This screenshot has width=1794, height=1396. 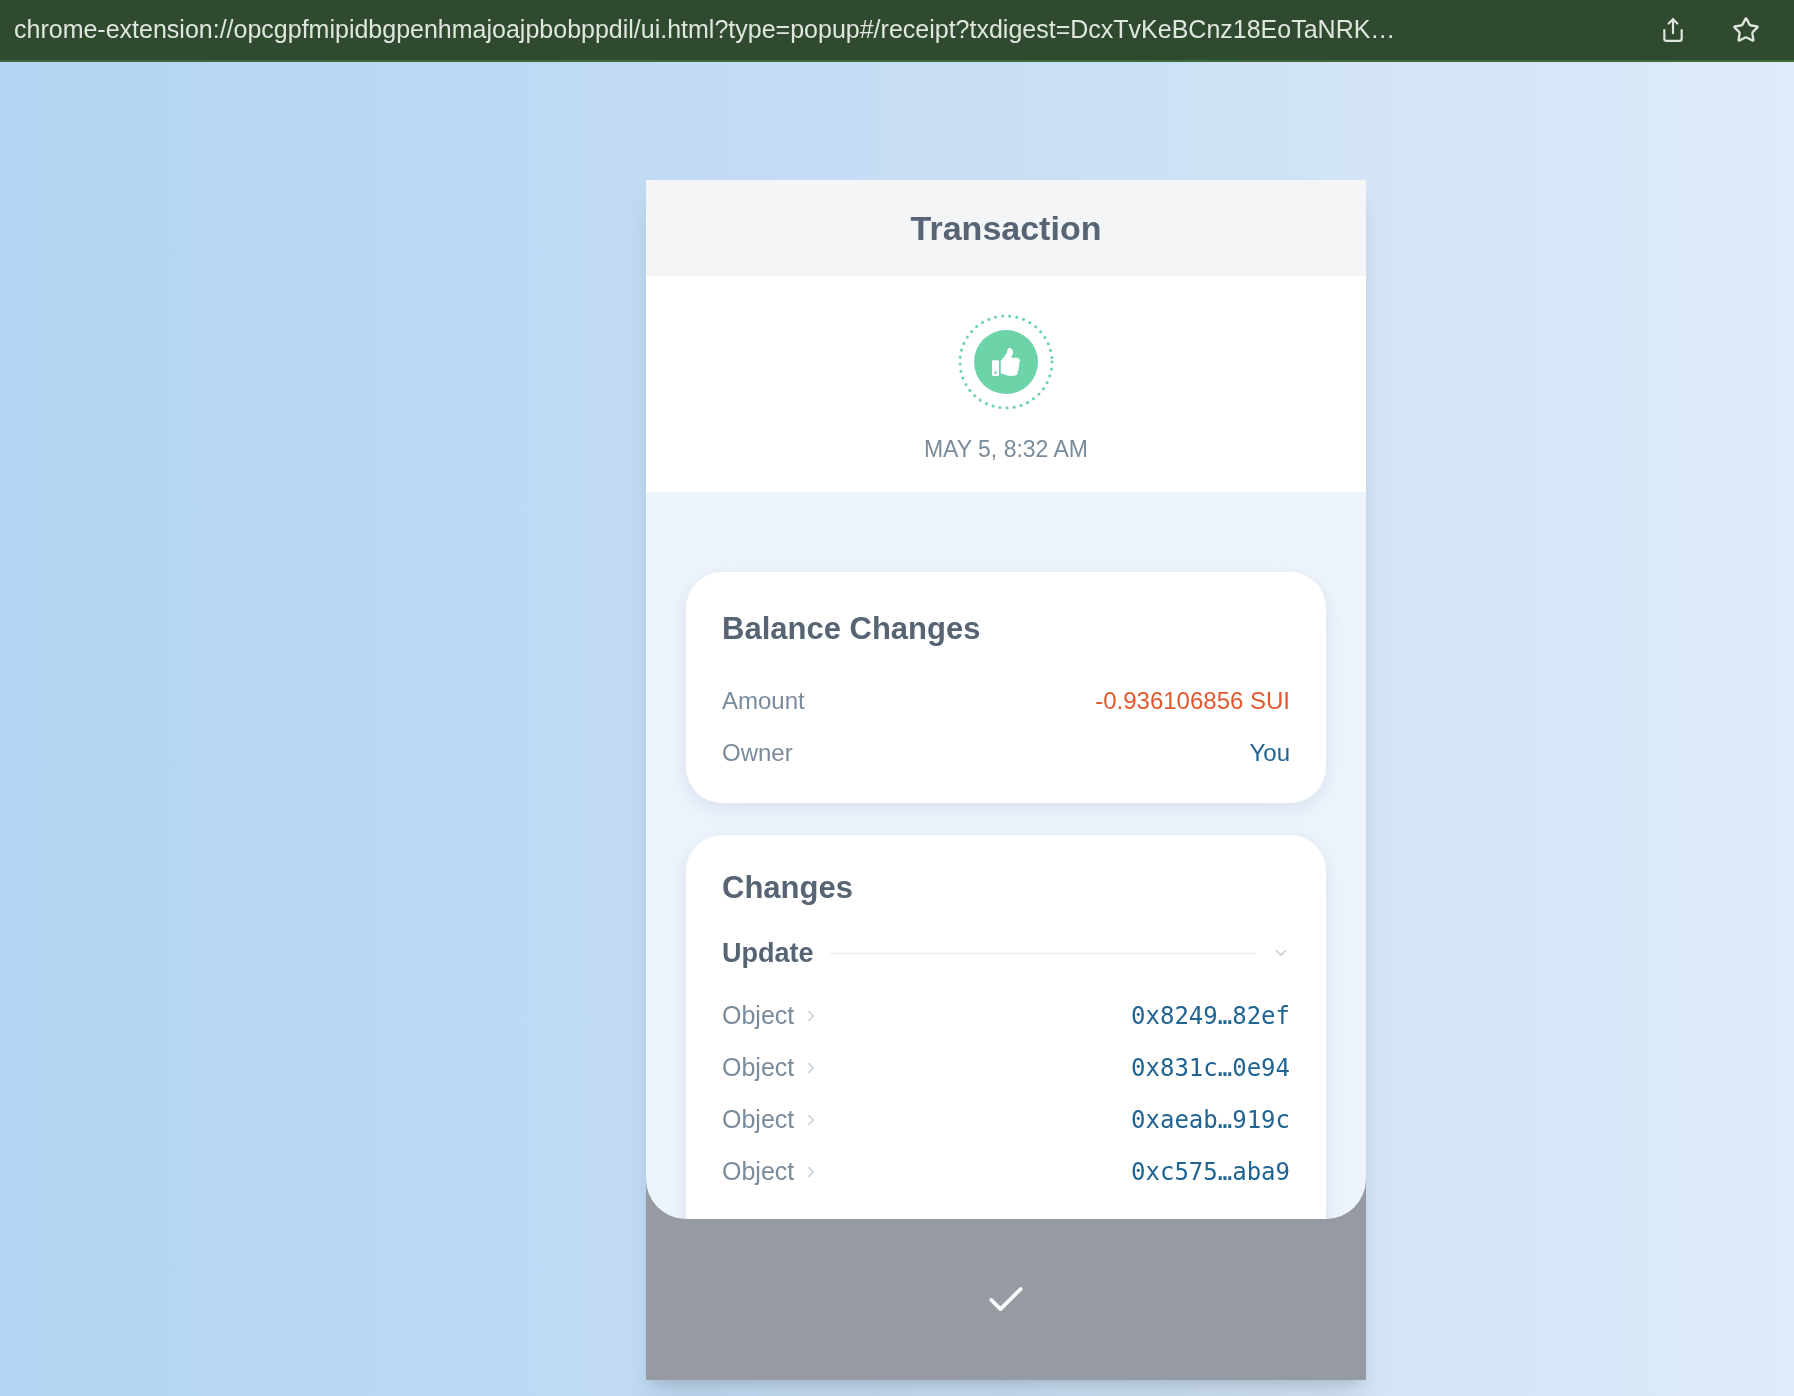 What do you see at coordinates (768, 953) in the screenshot?
I see `group-label: Update` at bounding box center [768, 953].